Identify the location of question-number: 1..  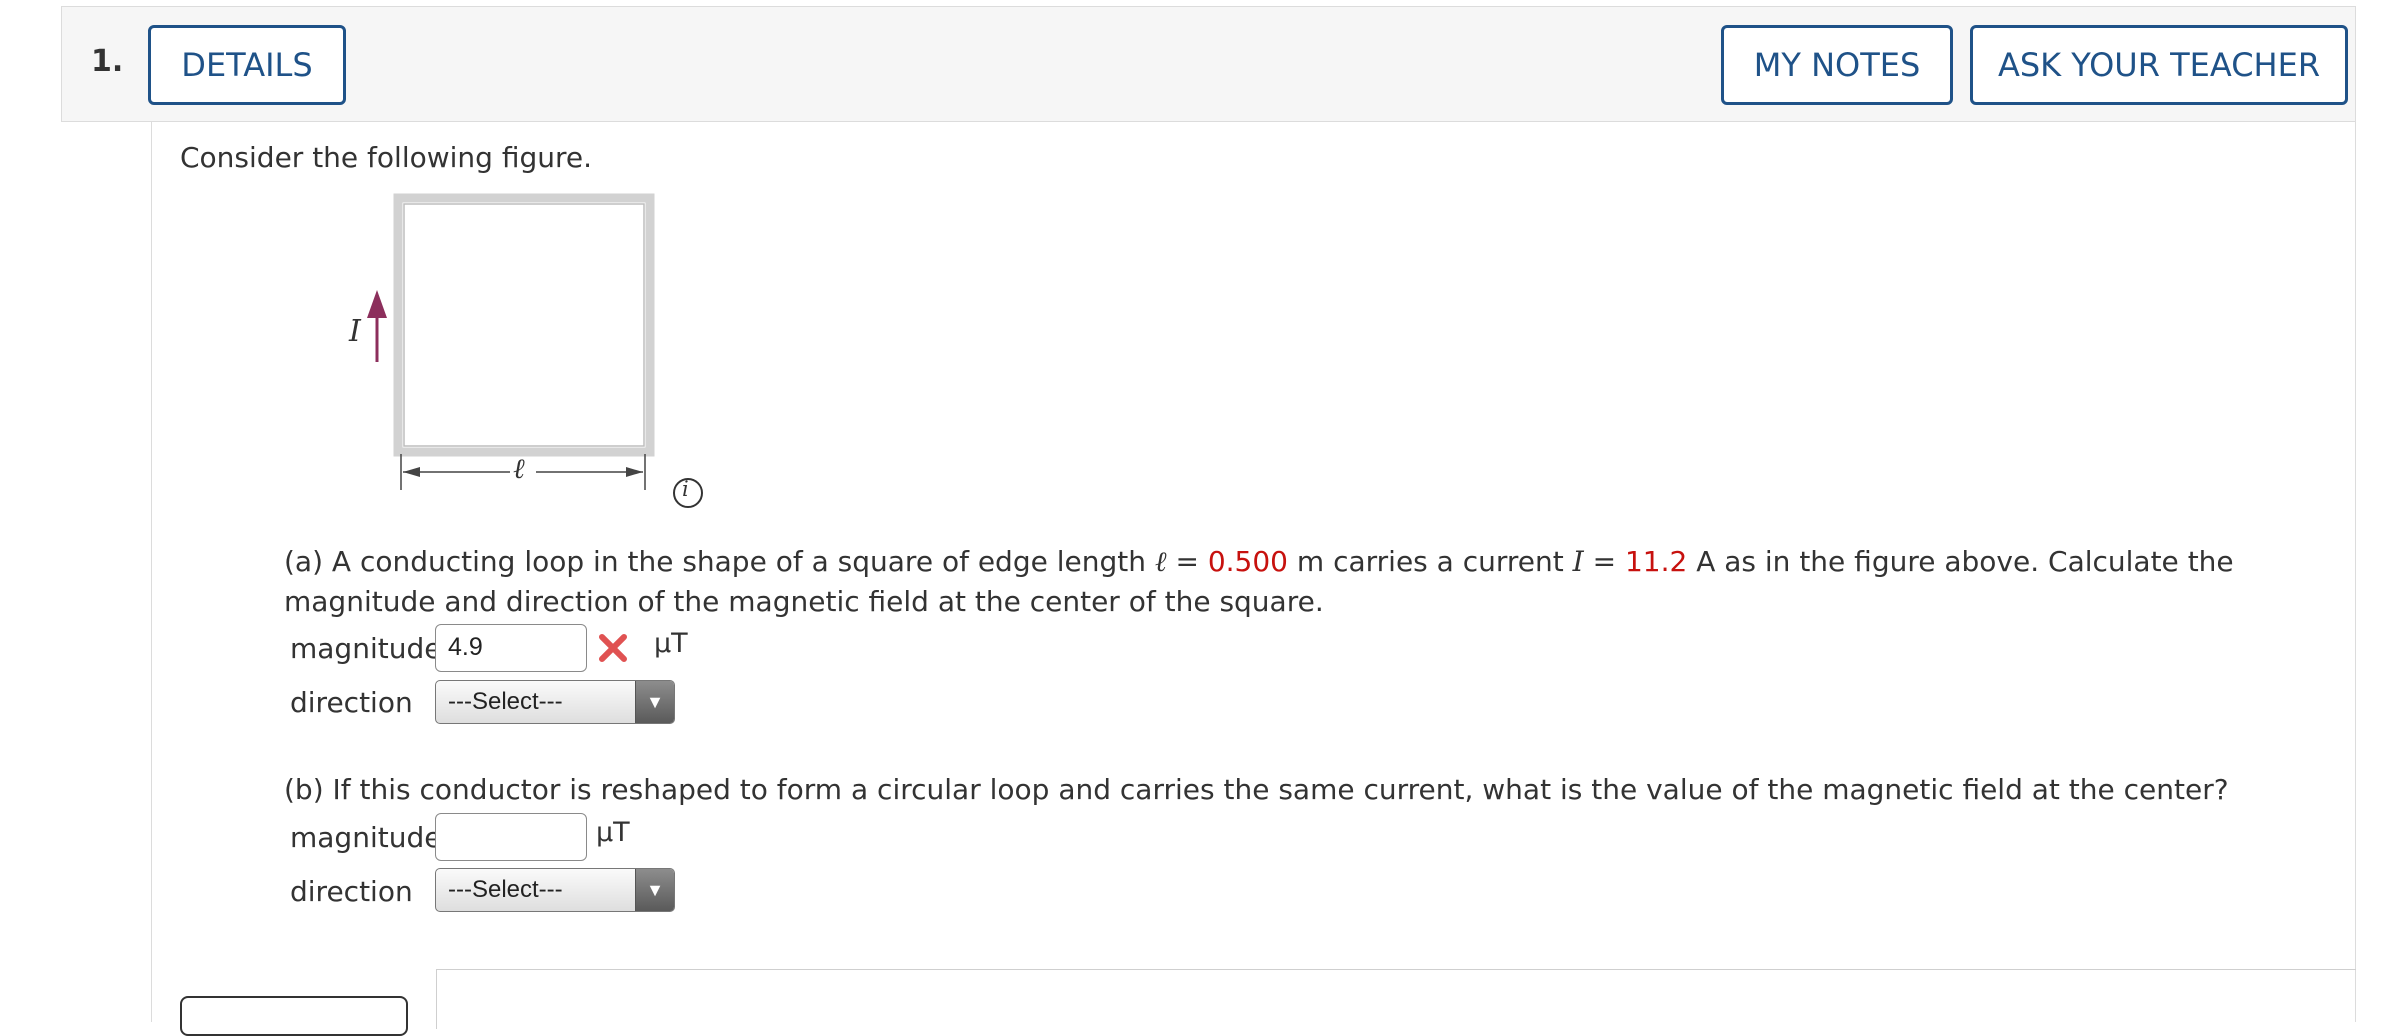
(107, 61).